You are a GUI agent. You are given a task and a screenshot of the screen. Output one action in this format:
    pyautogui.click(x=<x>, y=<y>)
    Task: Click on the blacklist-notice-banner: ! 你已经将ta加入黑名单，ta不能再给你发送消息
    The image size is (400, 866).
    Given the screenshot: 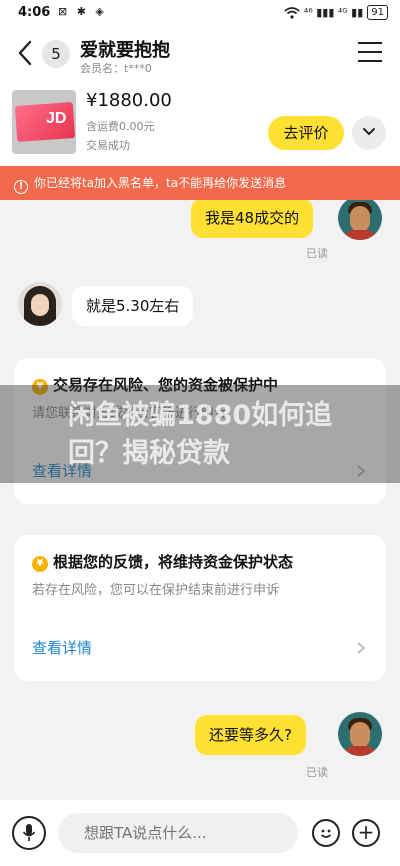 What is the action you would take?
    pyautogui.click(x=200, y=183)
    